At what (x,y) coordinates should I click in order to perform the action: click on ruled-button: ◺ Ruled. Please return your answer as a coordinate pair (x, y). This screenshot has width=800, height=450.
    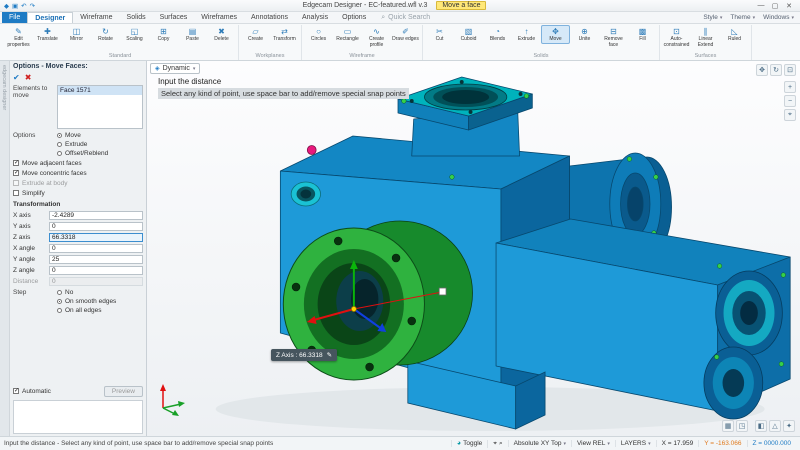
    Looking at the image, I should click on (734, 34).